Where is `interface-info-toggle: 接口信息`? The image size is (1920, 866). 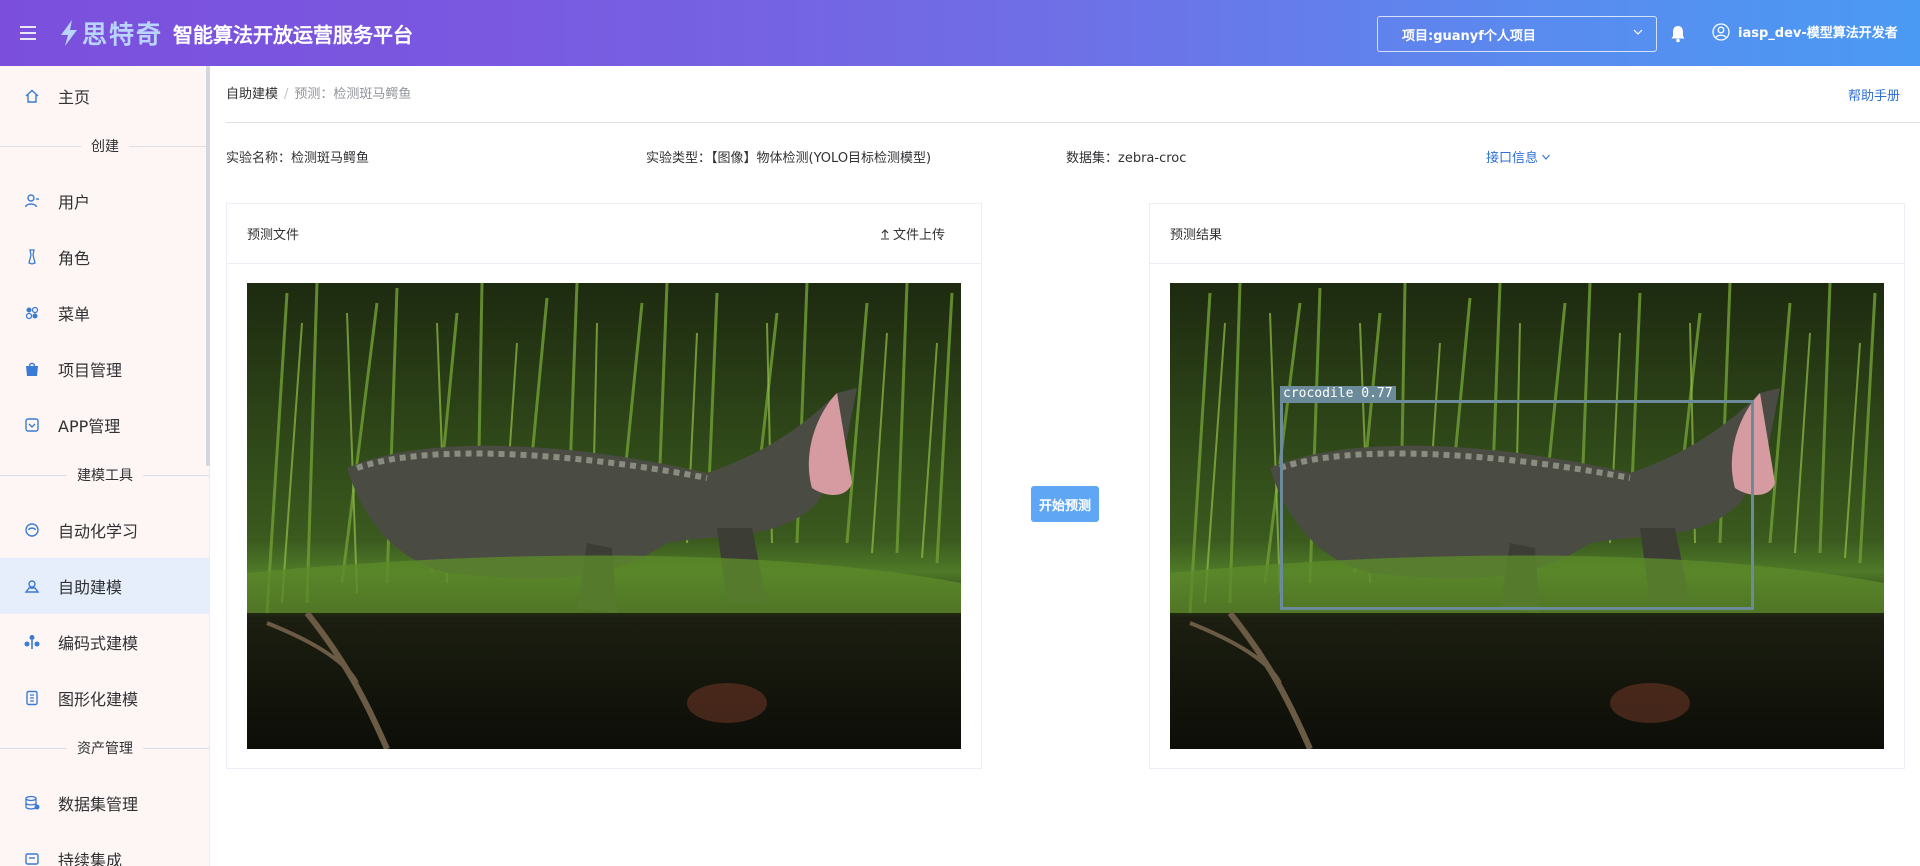
interface-info-toggle: 接口信息 is located at coordinates (1518, 156).